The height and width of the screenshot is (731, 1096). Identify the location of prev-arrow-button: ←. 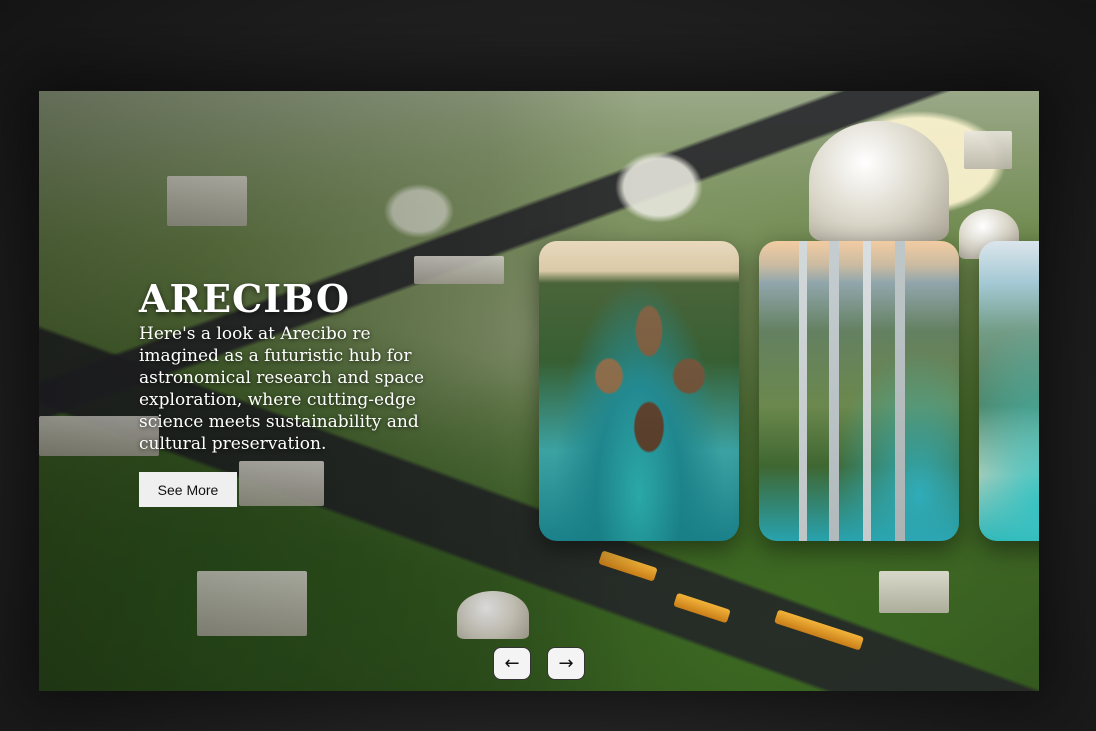
(512, 663).